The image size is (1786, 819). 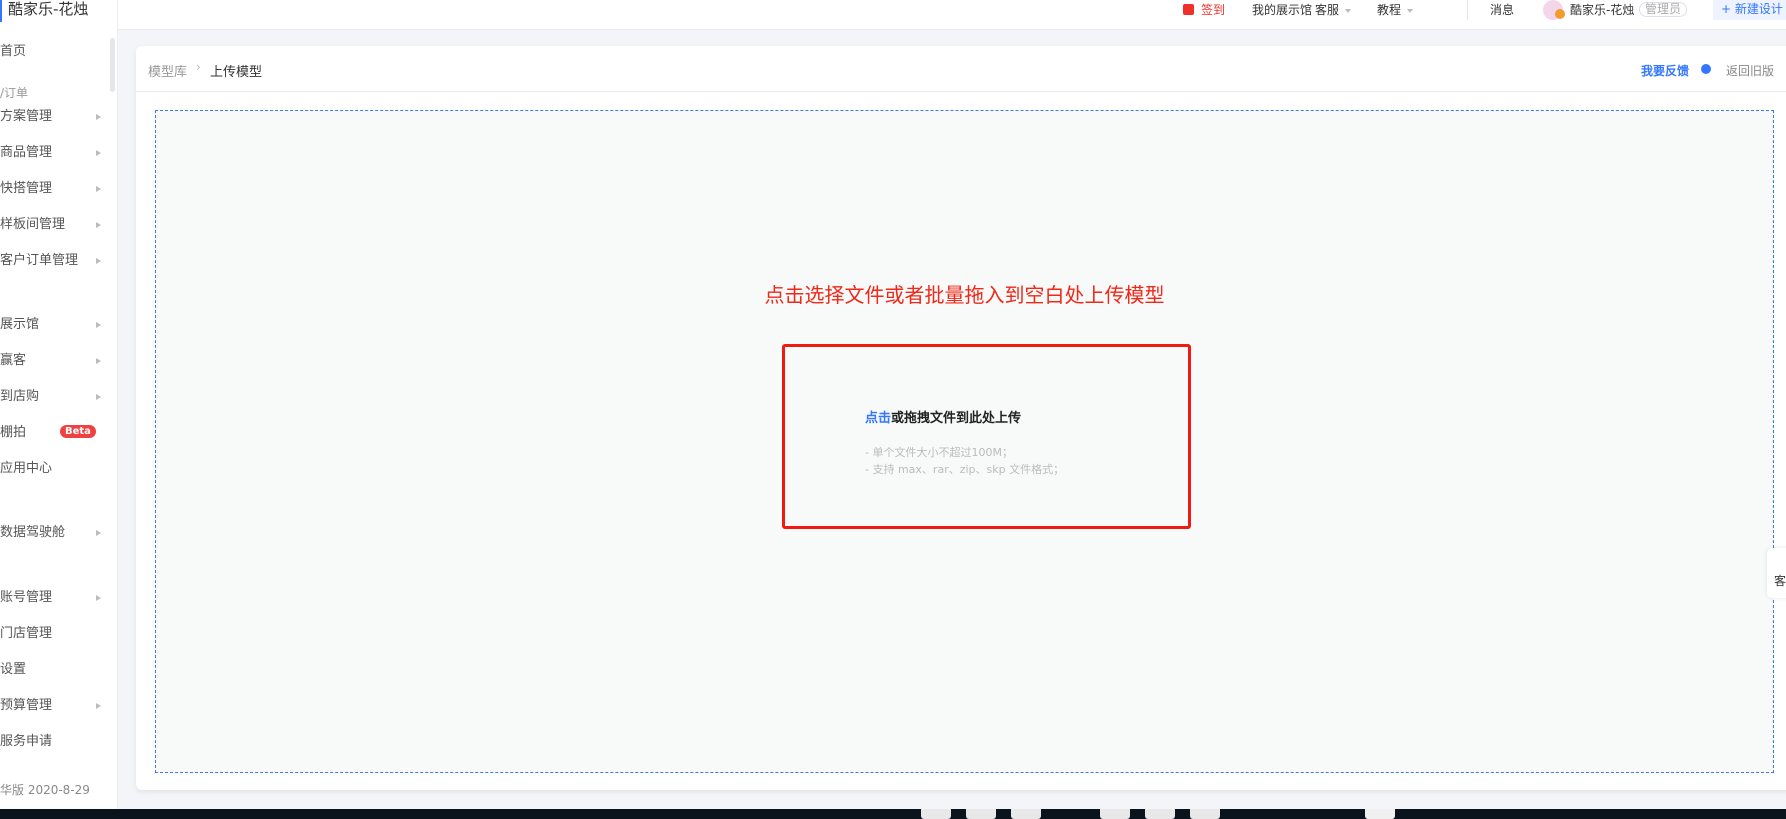 I want to click on smile-icon, so click(x=1706, y=69).